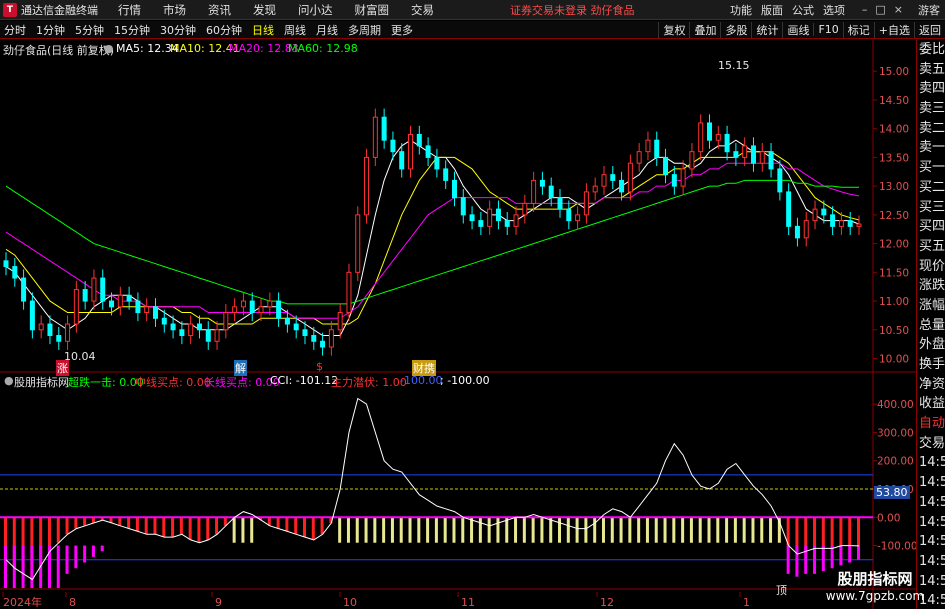 Image resolution: width=945 pixels, height=609 pixels. I want to click on period-intraday: 分时, so click(15, 30).